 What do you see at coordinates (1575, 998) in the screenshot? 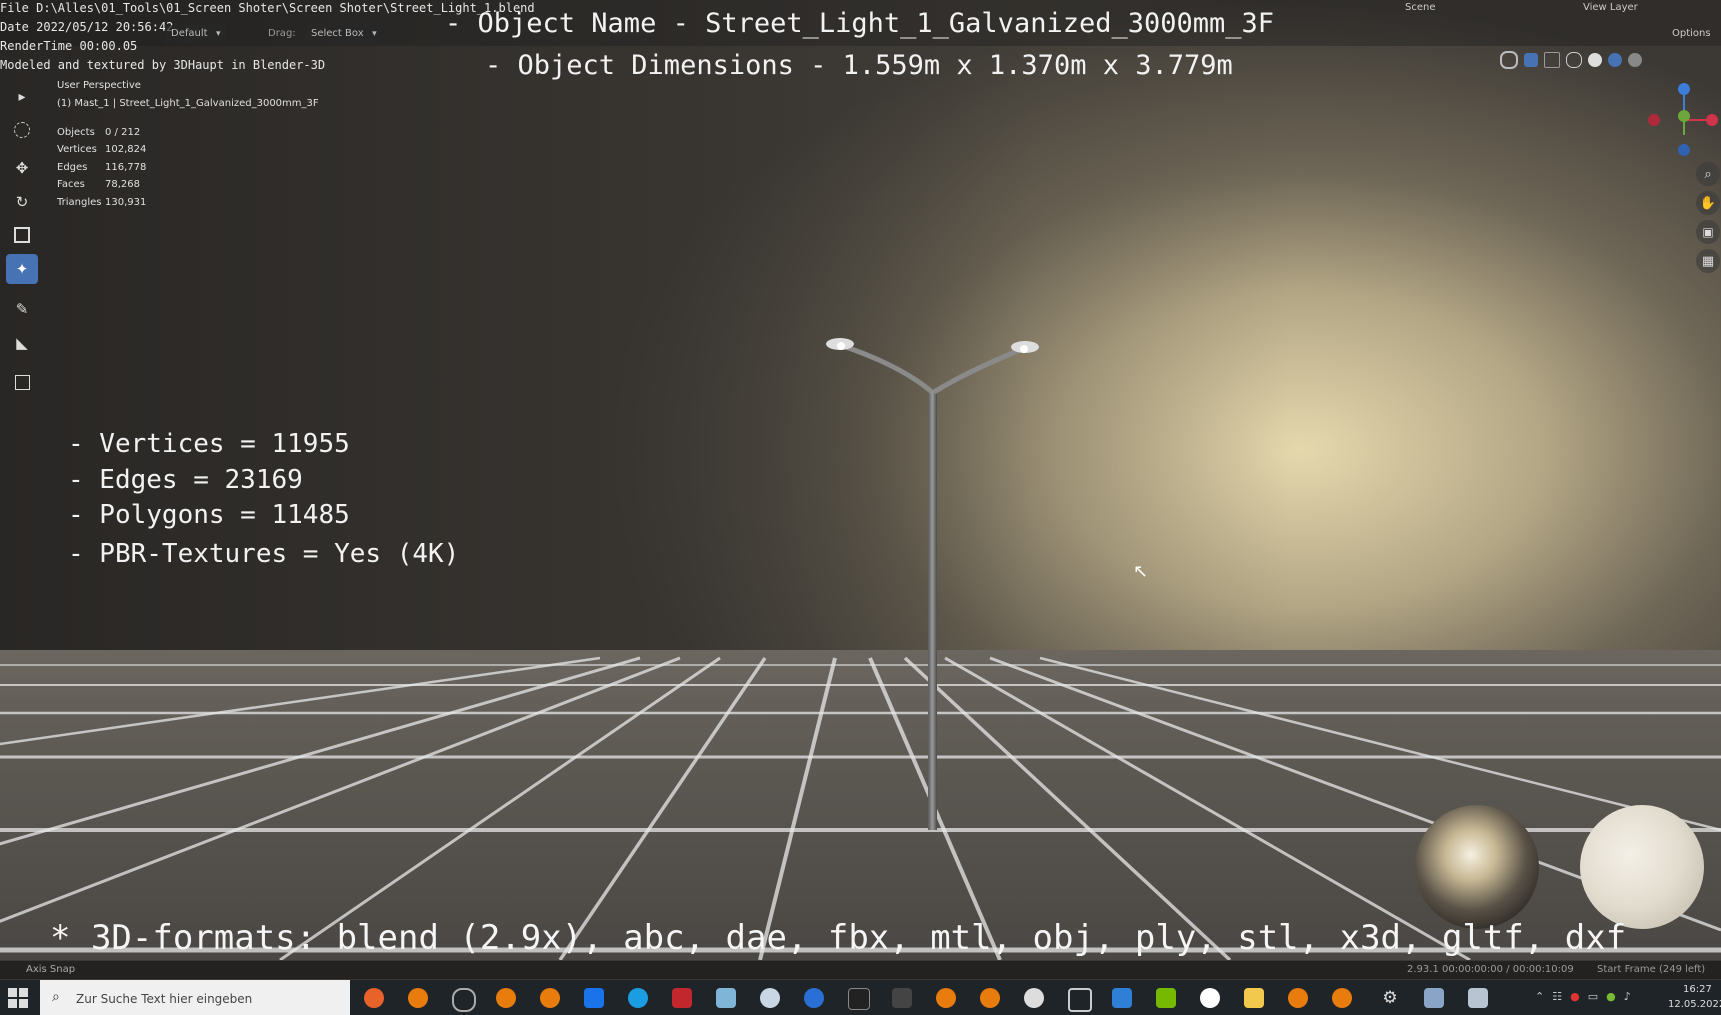
I see `tray-red-icon: ●` at bounding box center [1575, 998].